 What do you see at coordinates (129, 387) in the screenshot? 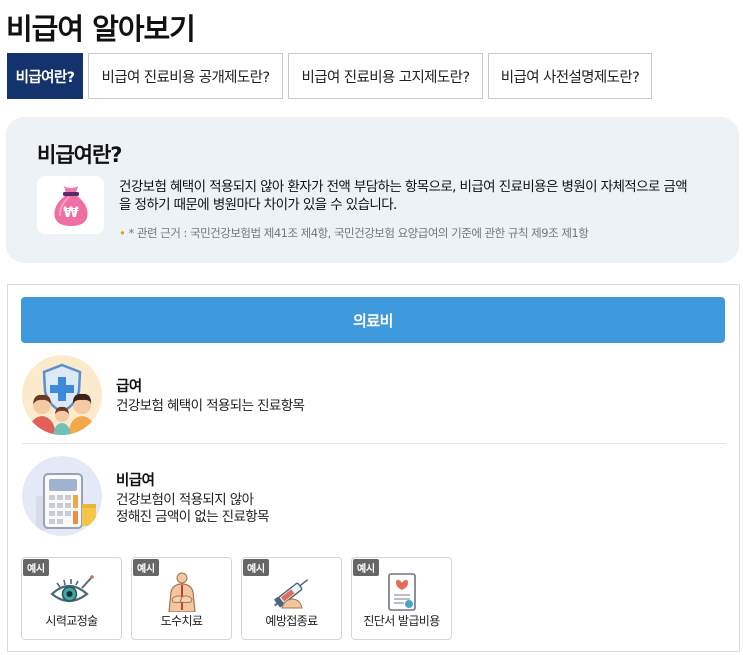
I see `covered-title: 급여` at bounding box center [129, 387].